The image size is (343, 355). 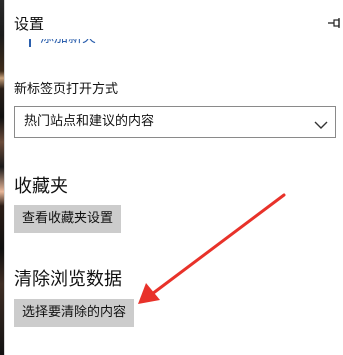 What do you see at coordinates (89, 121) in the screenshot?
I see `new-tab-select-value: 热门站点和建议的内容` at bounding box center [89, 121].